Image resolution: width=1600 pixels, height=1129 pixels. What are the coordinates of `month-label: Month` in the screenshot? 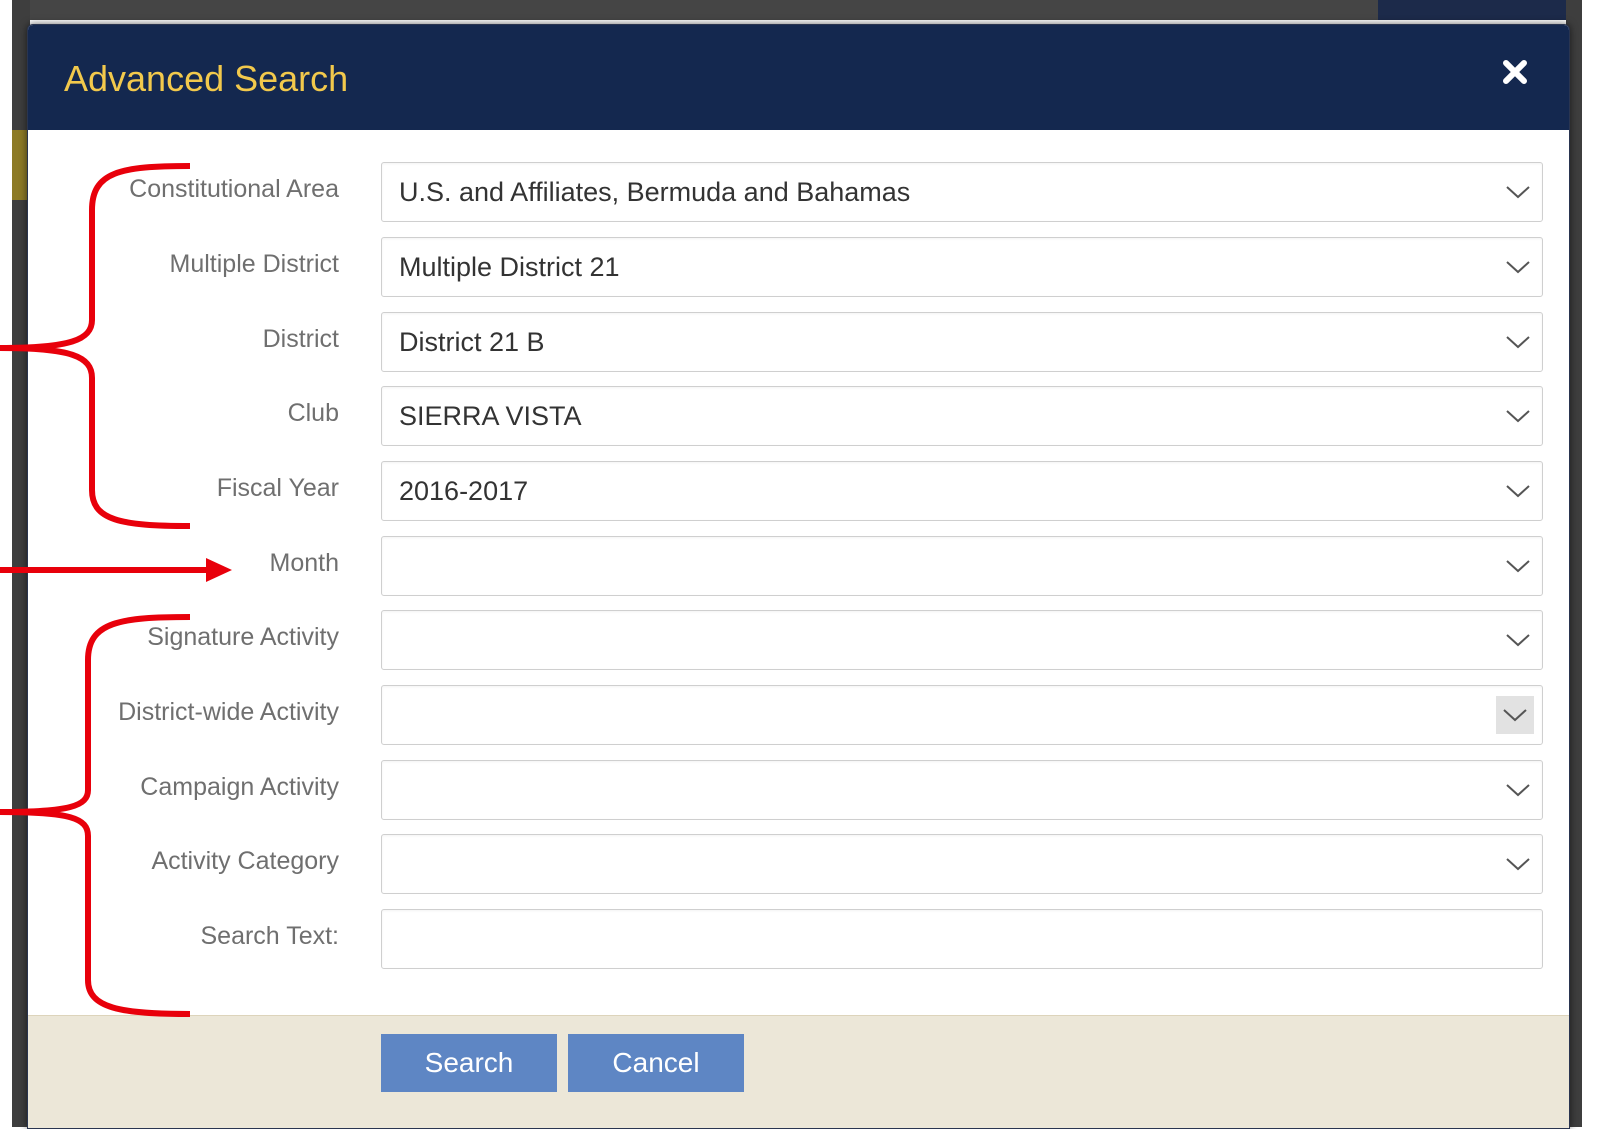 It's located at (304, 563).